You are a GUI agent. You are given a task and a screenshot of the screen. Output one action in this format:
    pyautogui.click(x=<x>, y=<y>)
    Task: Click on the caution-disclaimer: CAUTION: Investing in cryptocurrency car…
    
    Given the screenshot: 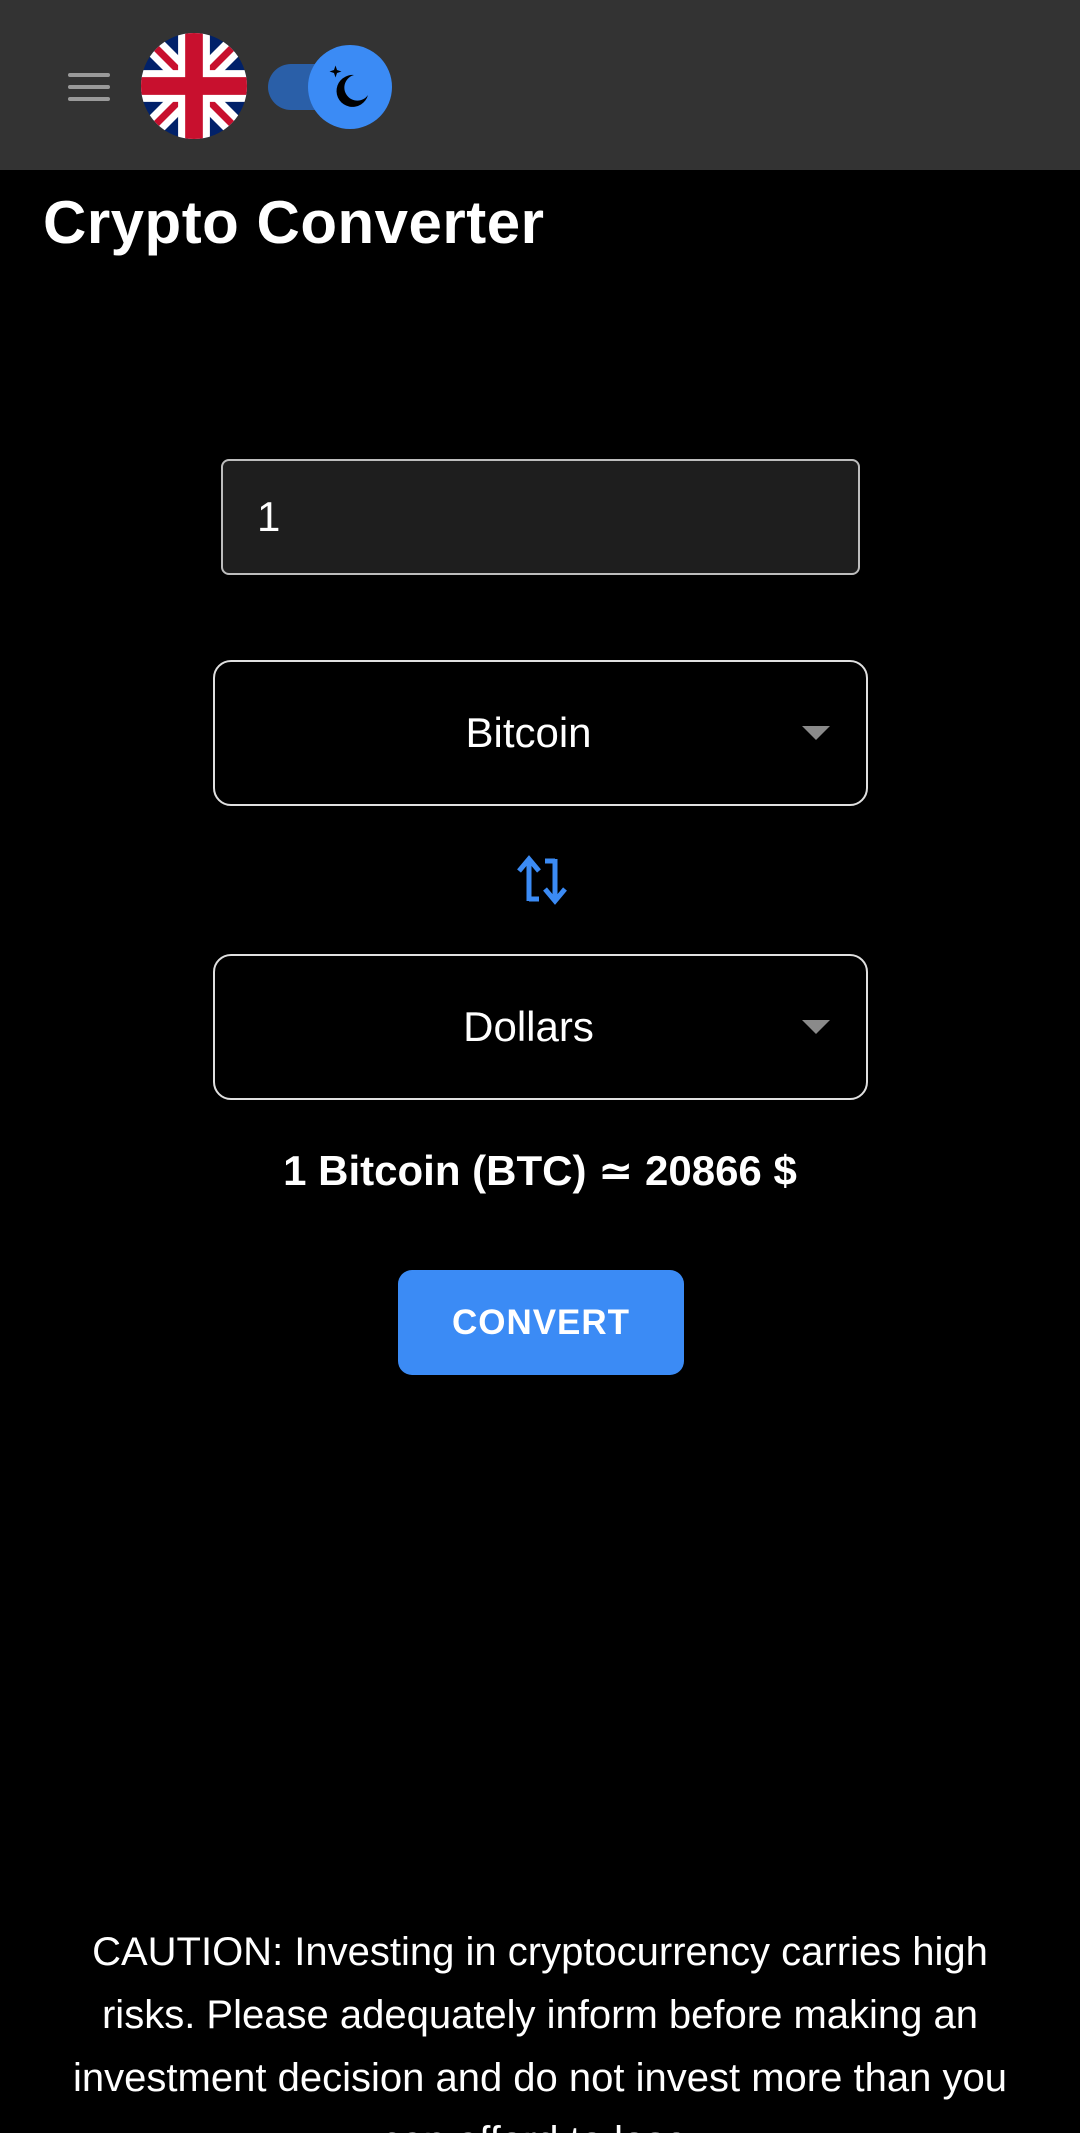 What is the action you would take?
    pyautogui.click(x=540, y=2031)
    